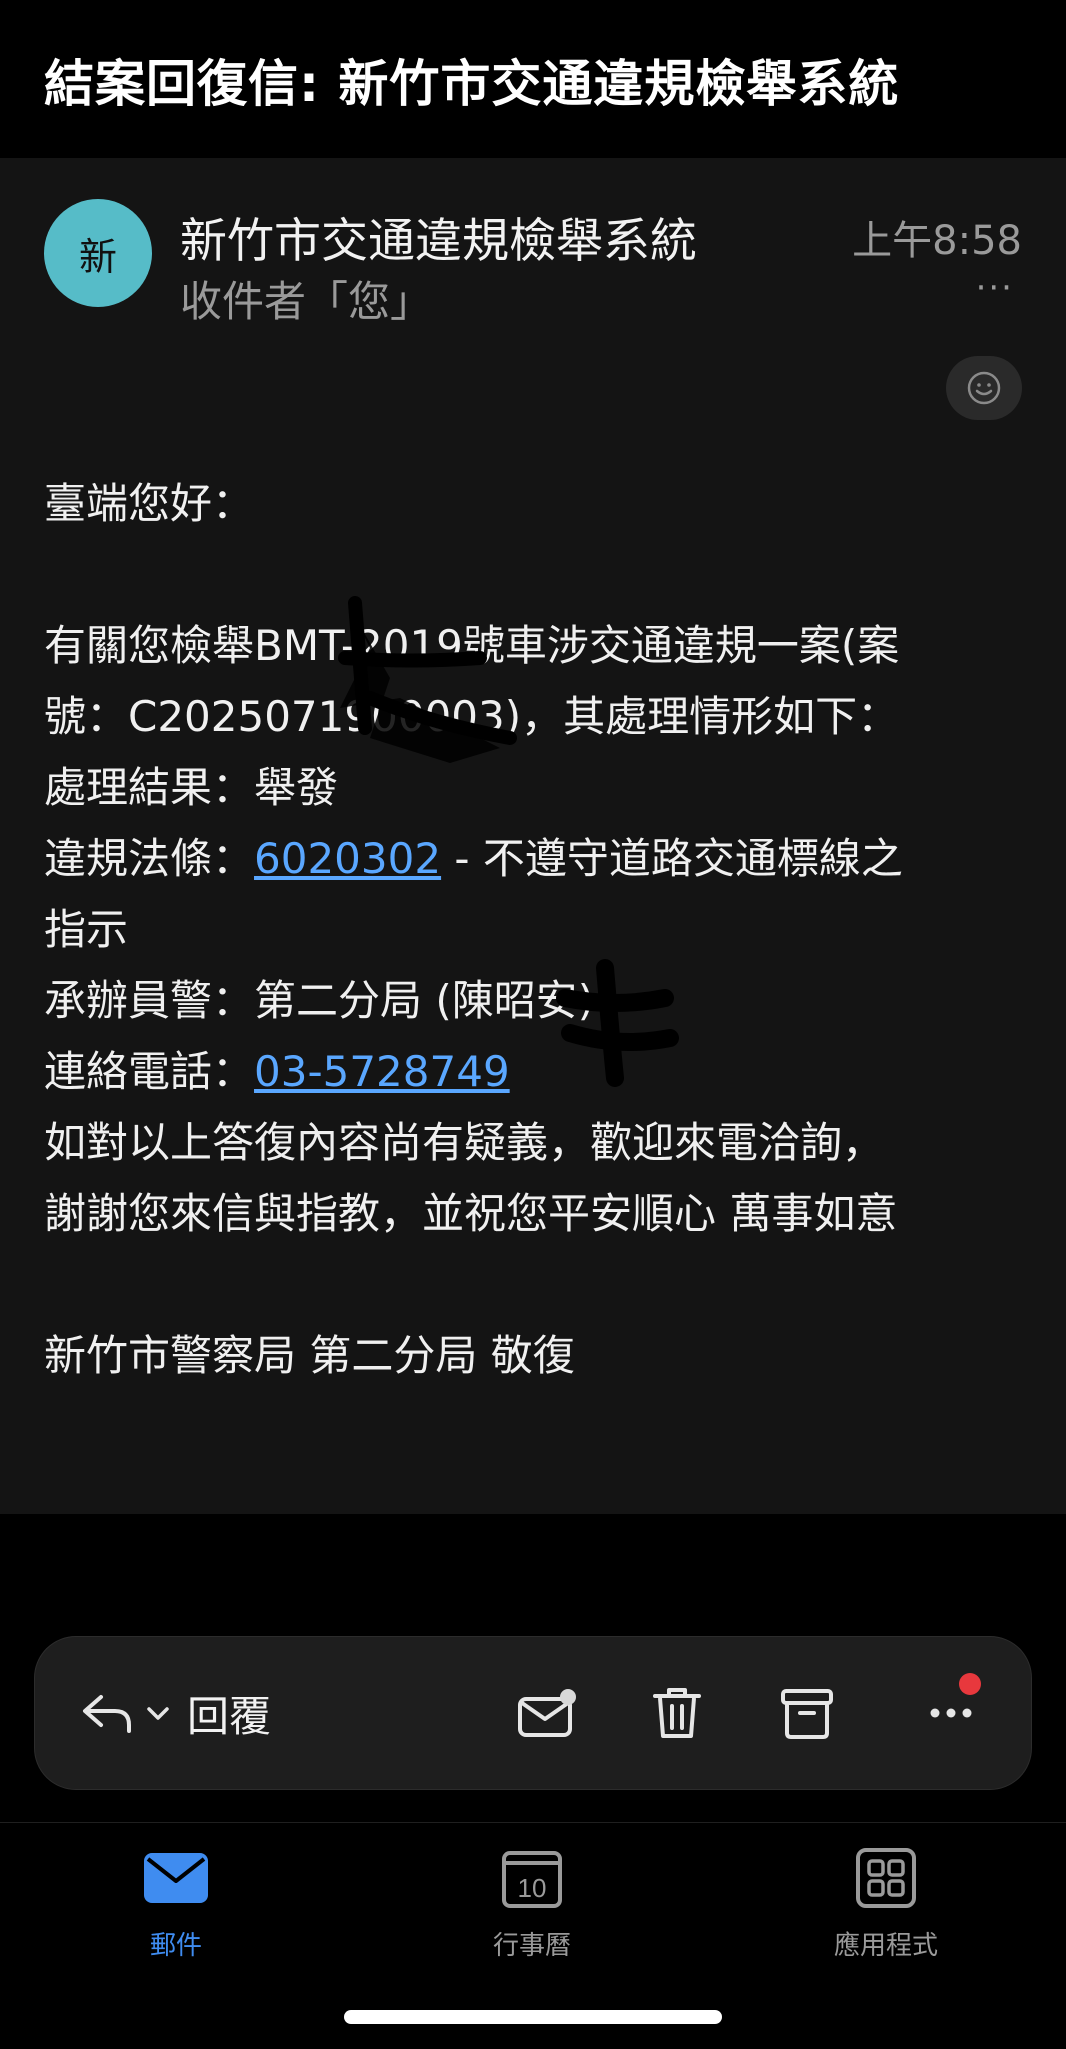 Image resolution: width=1066 pixels, height=2049 pixels. I want to click on tab-apps: 應用程式, so click(886, 1902).